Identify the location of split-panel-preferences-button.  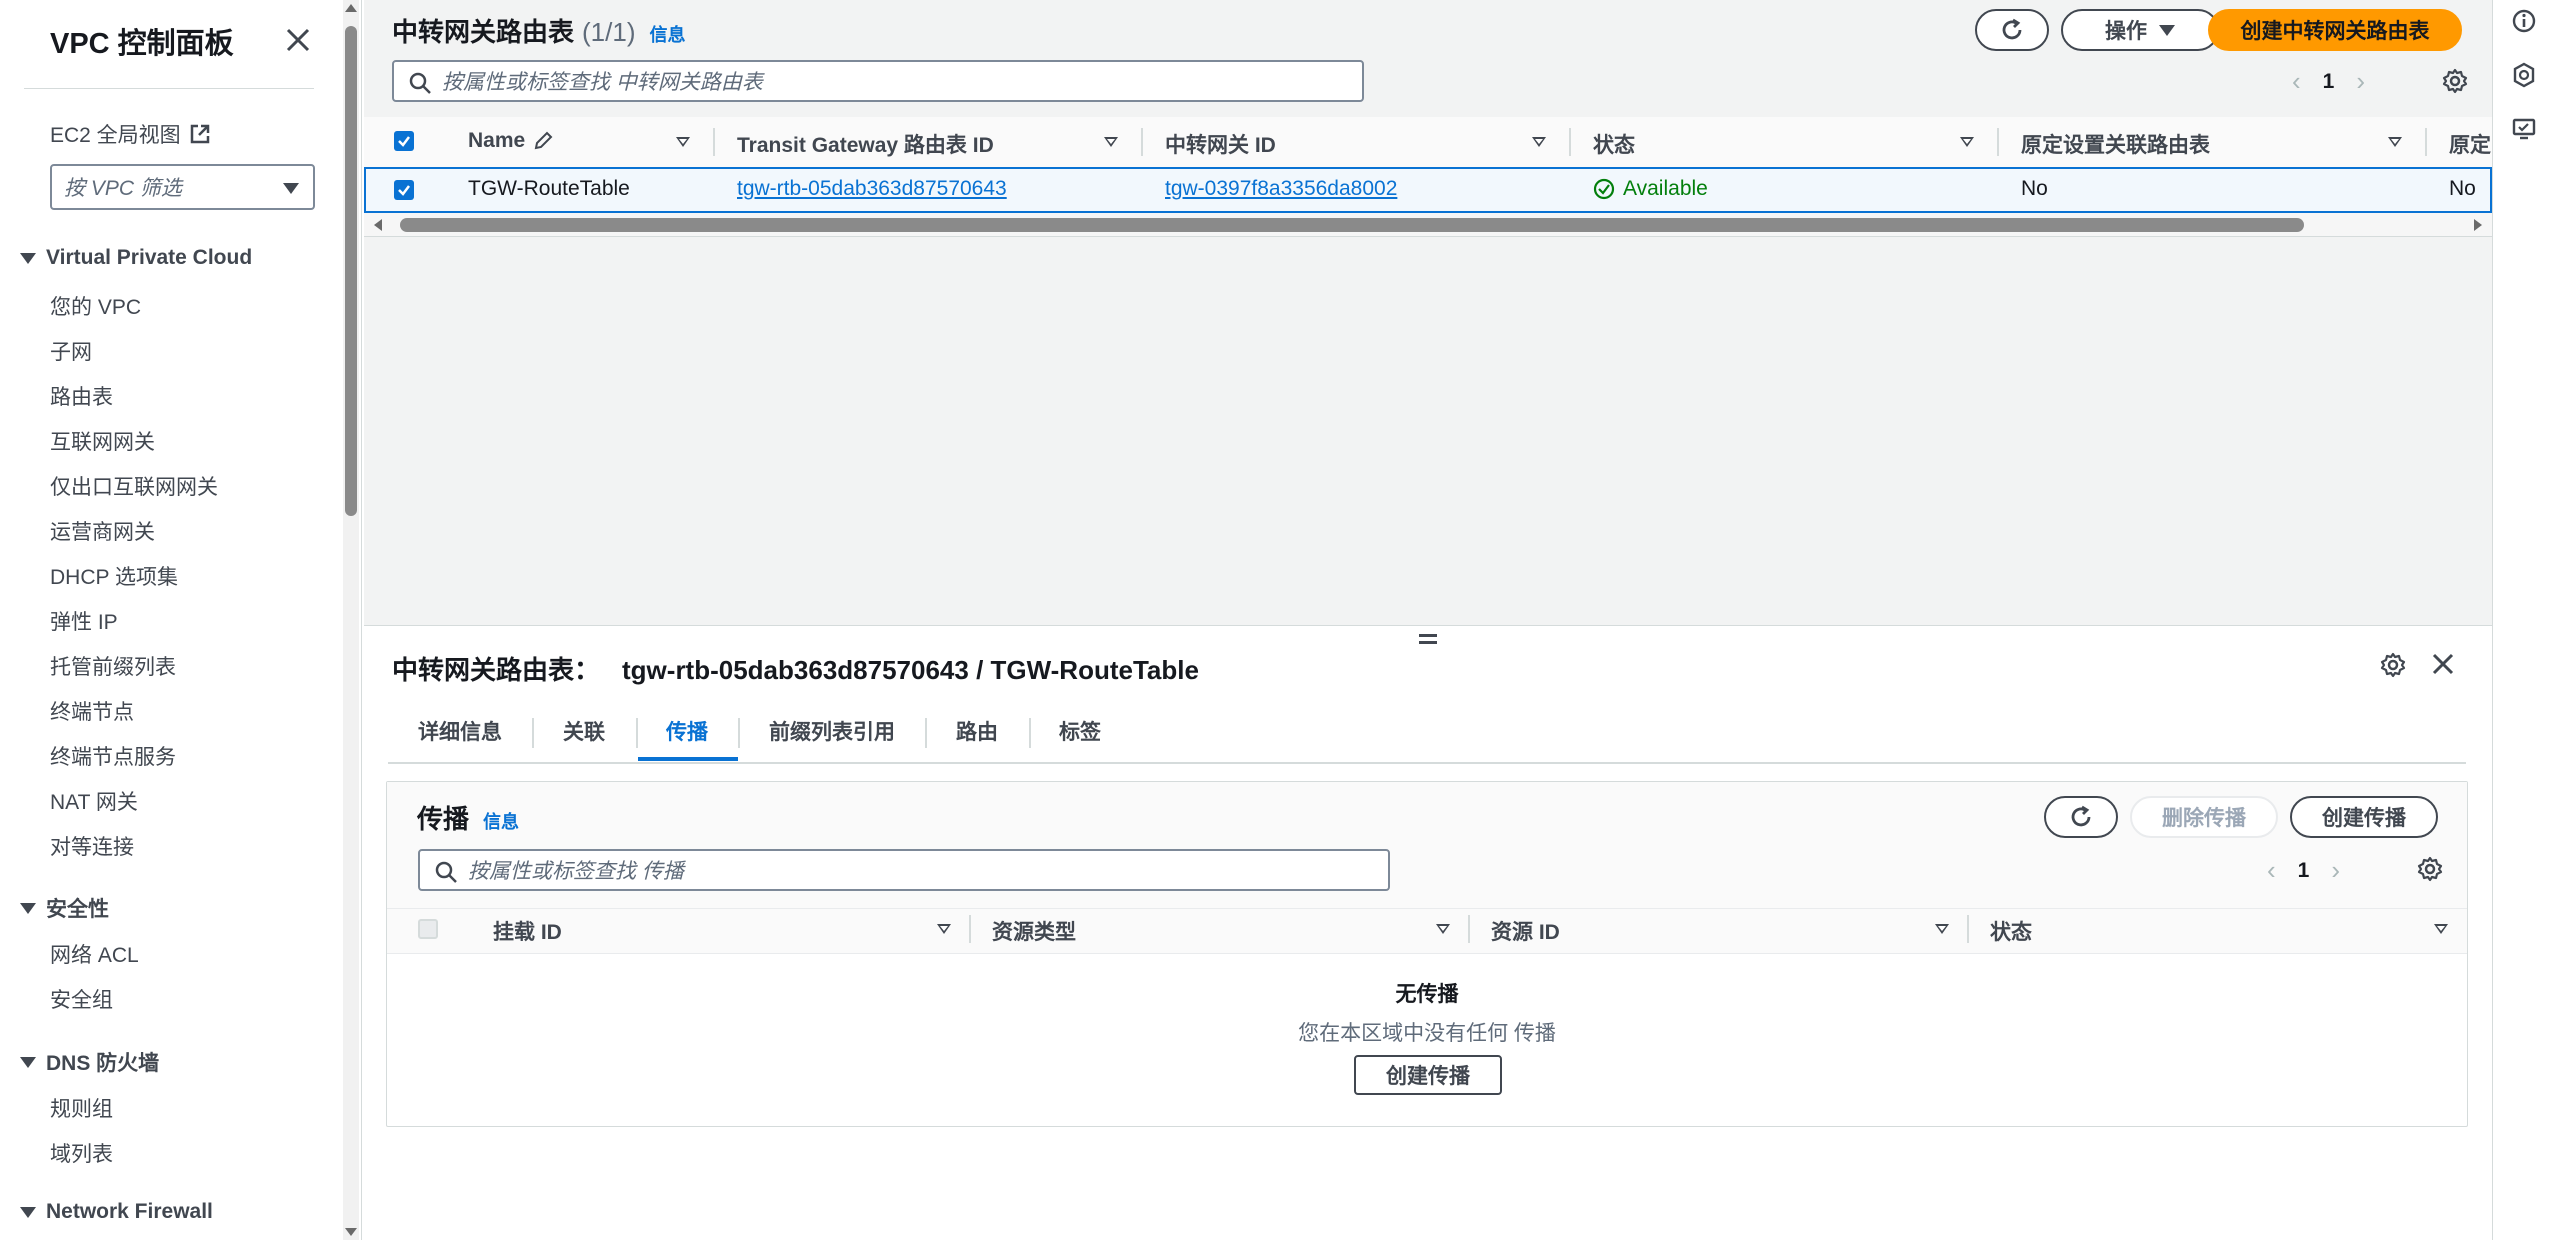
(2393, 668).